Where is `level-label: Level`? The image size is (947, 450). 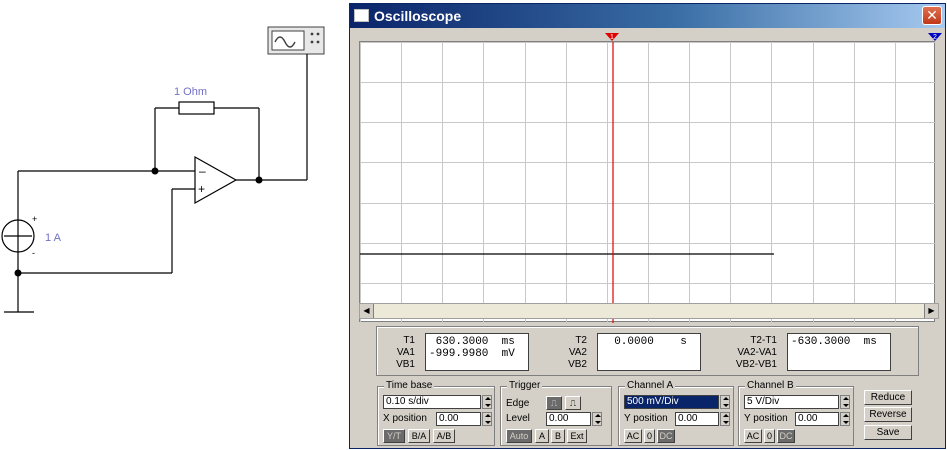
level-label: Level is located at coordinates (518, 418).